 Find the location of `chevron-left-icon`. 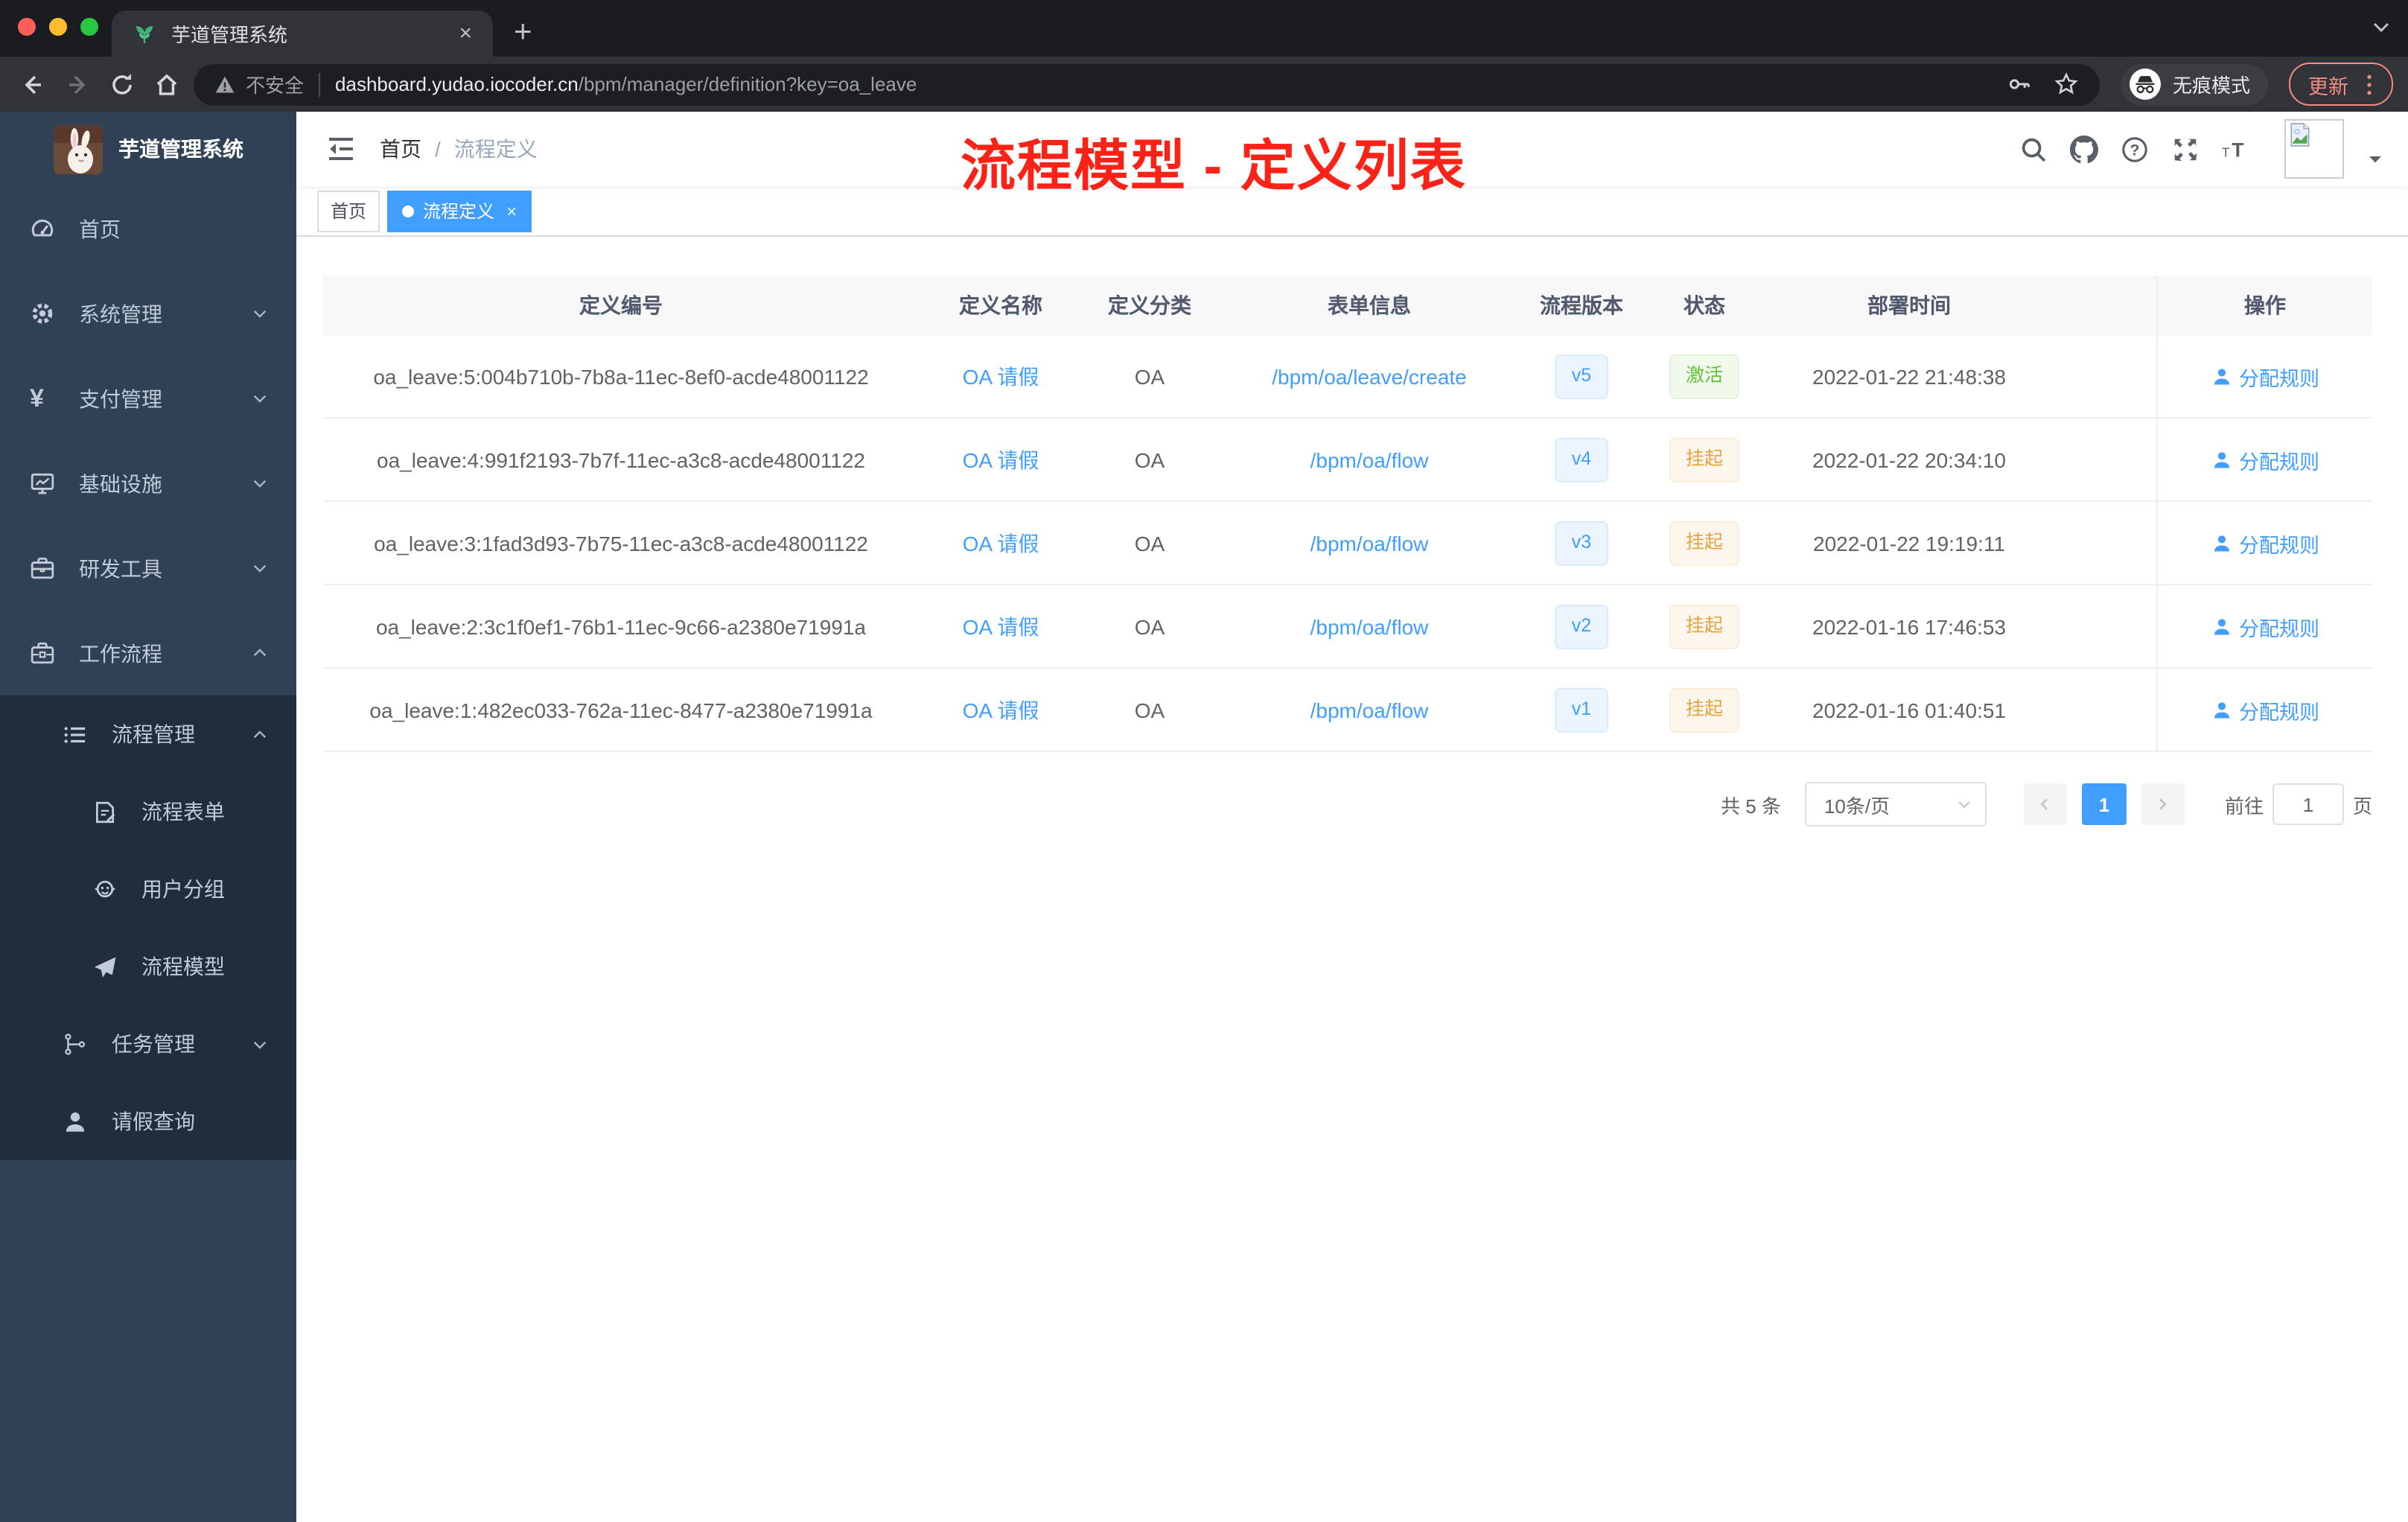

chevron-left-icon is located at coordinates (2045, 804).